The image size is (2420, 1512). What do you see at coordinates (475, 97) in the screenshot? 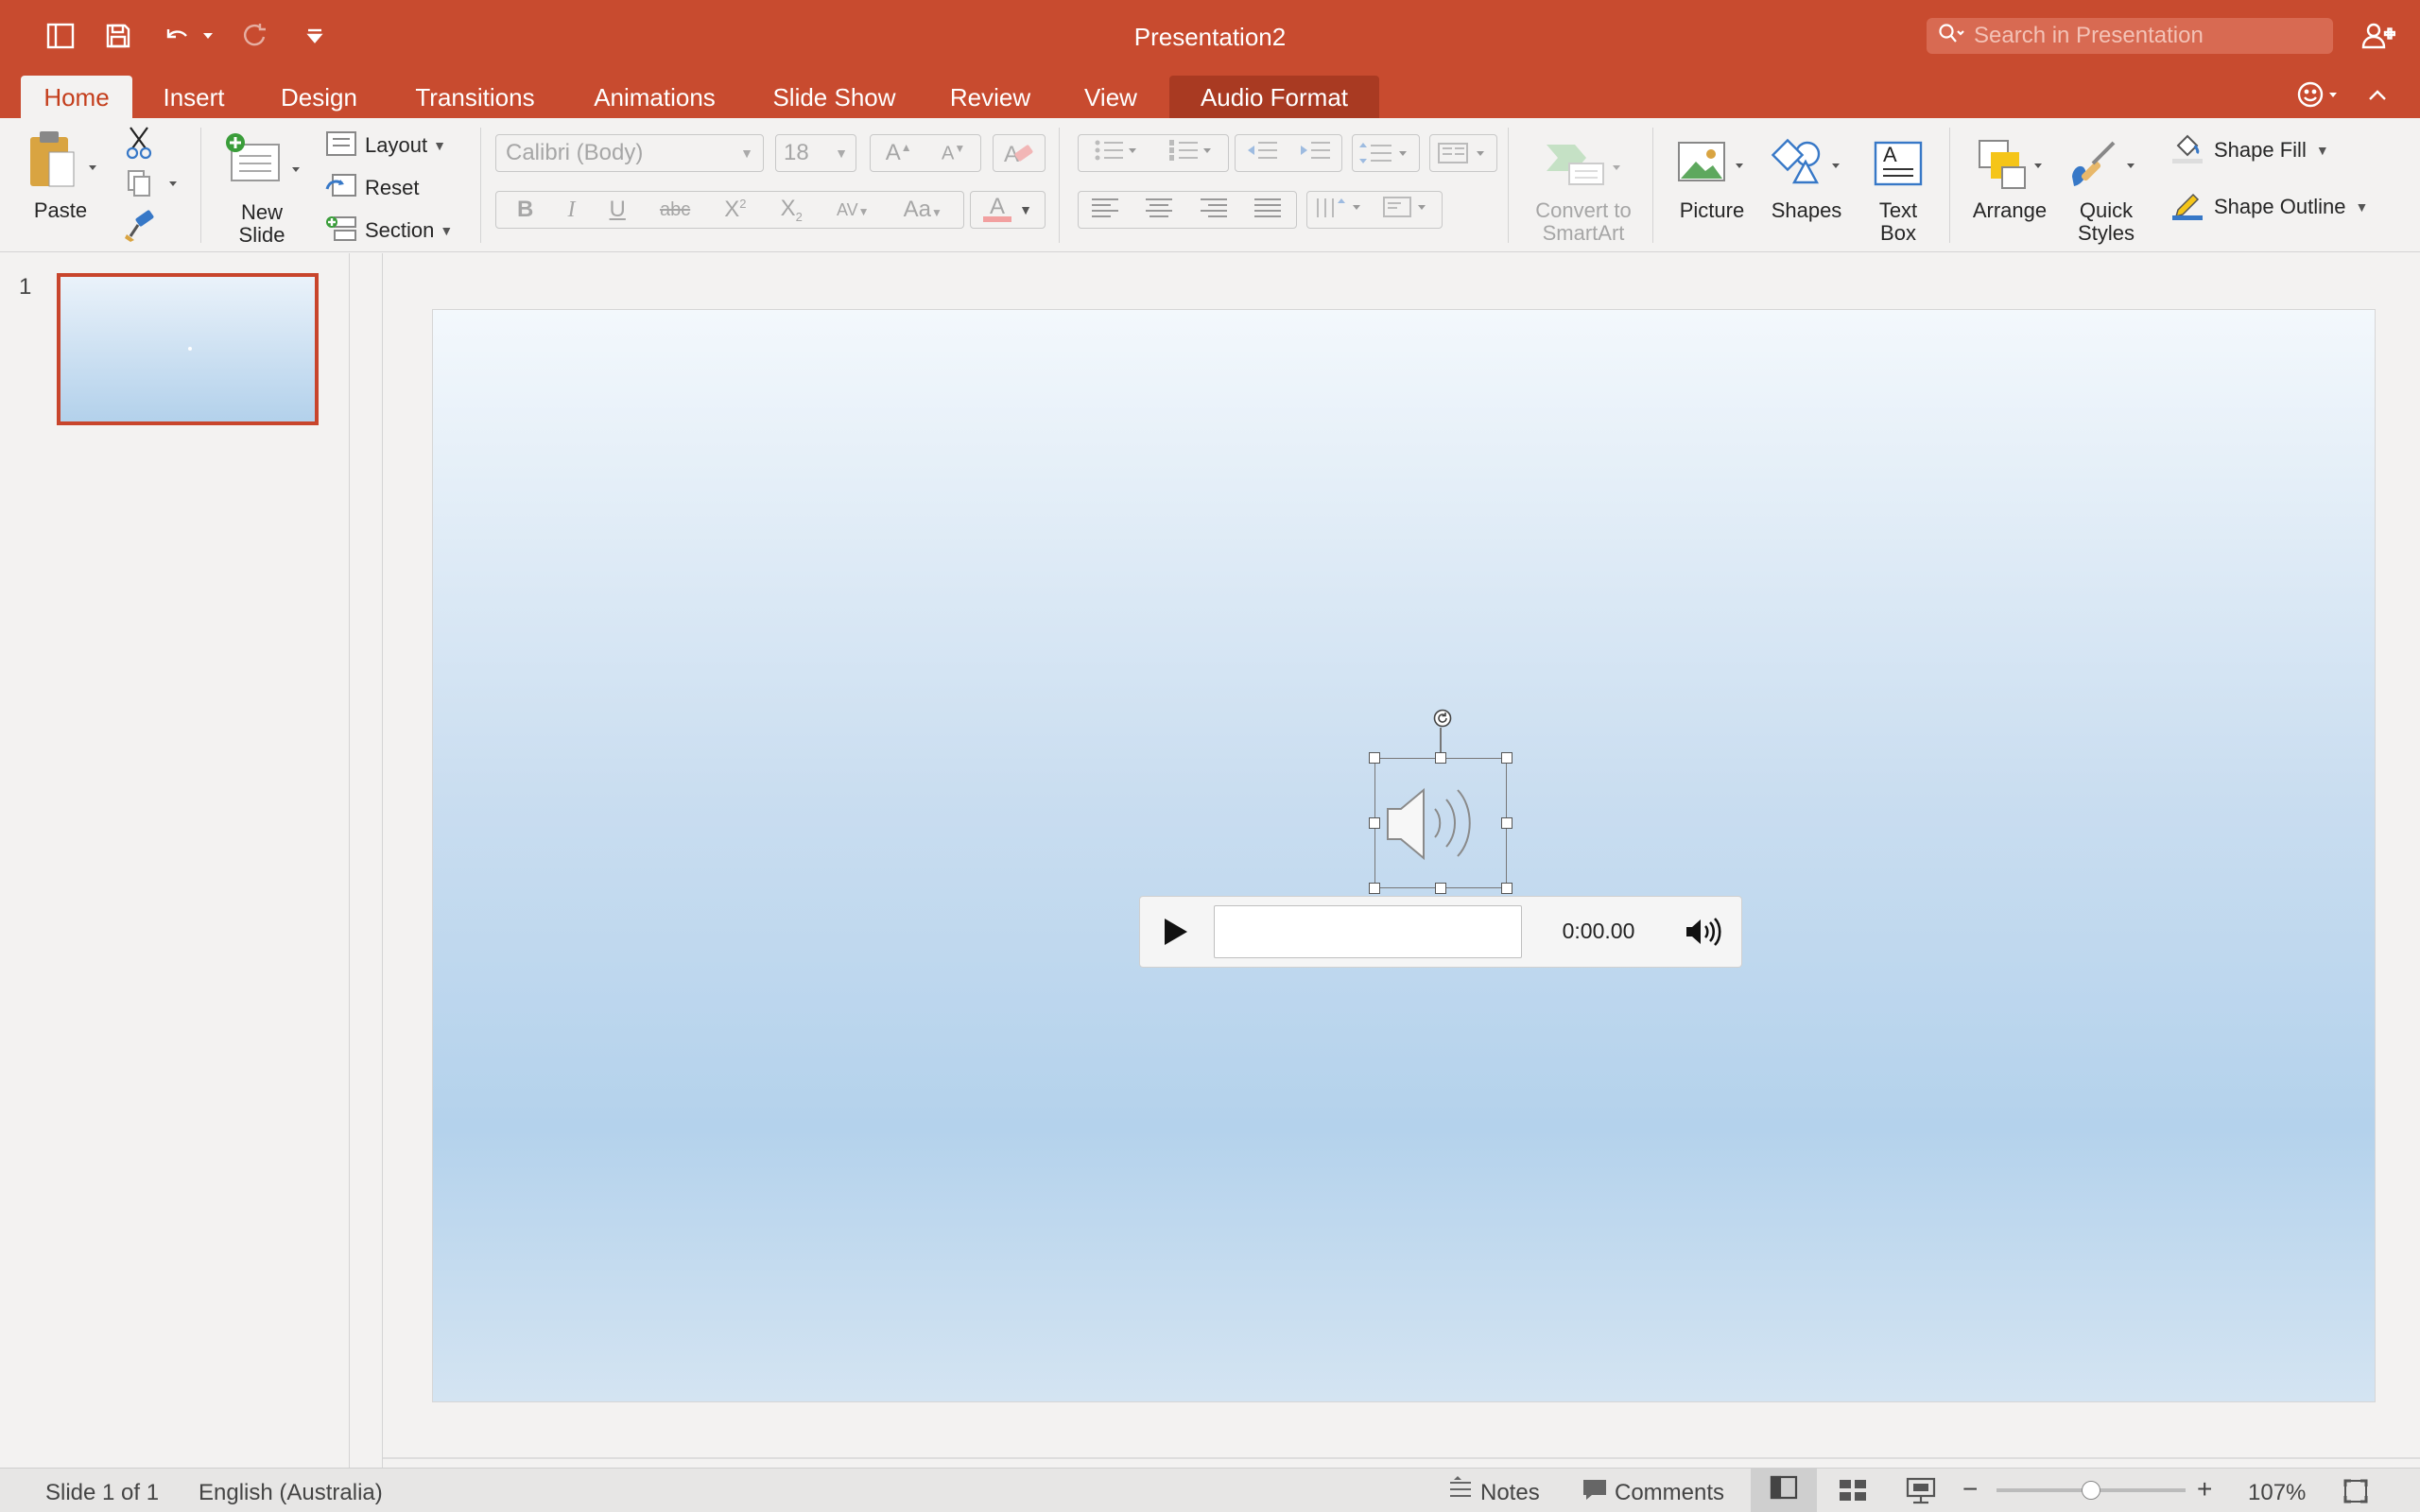
I see `tab-transitions: Transitions` at bounding box center [475, 97].